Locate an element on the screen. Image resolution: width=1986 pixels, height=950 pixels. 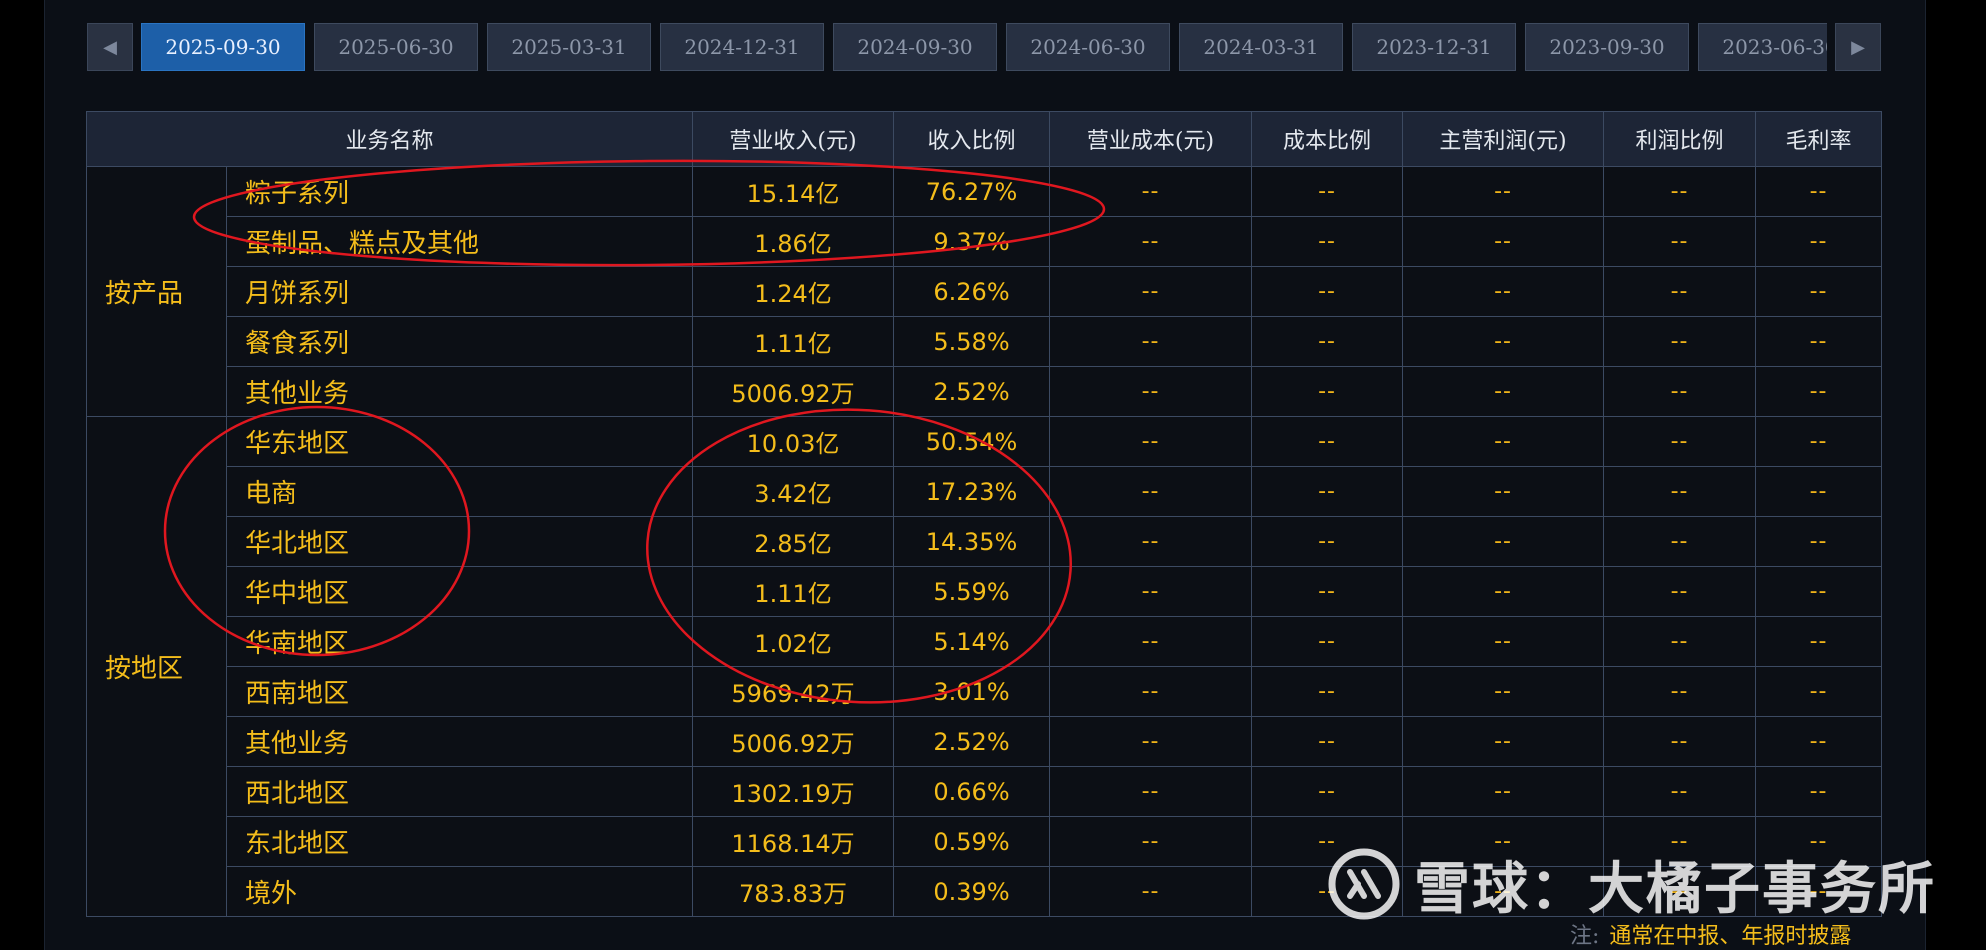
ratio-cell: 0.66% is located at coordinates (972, 791).